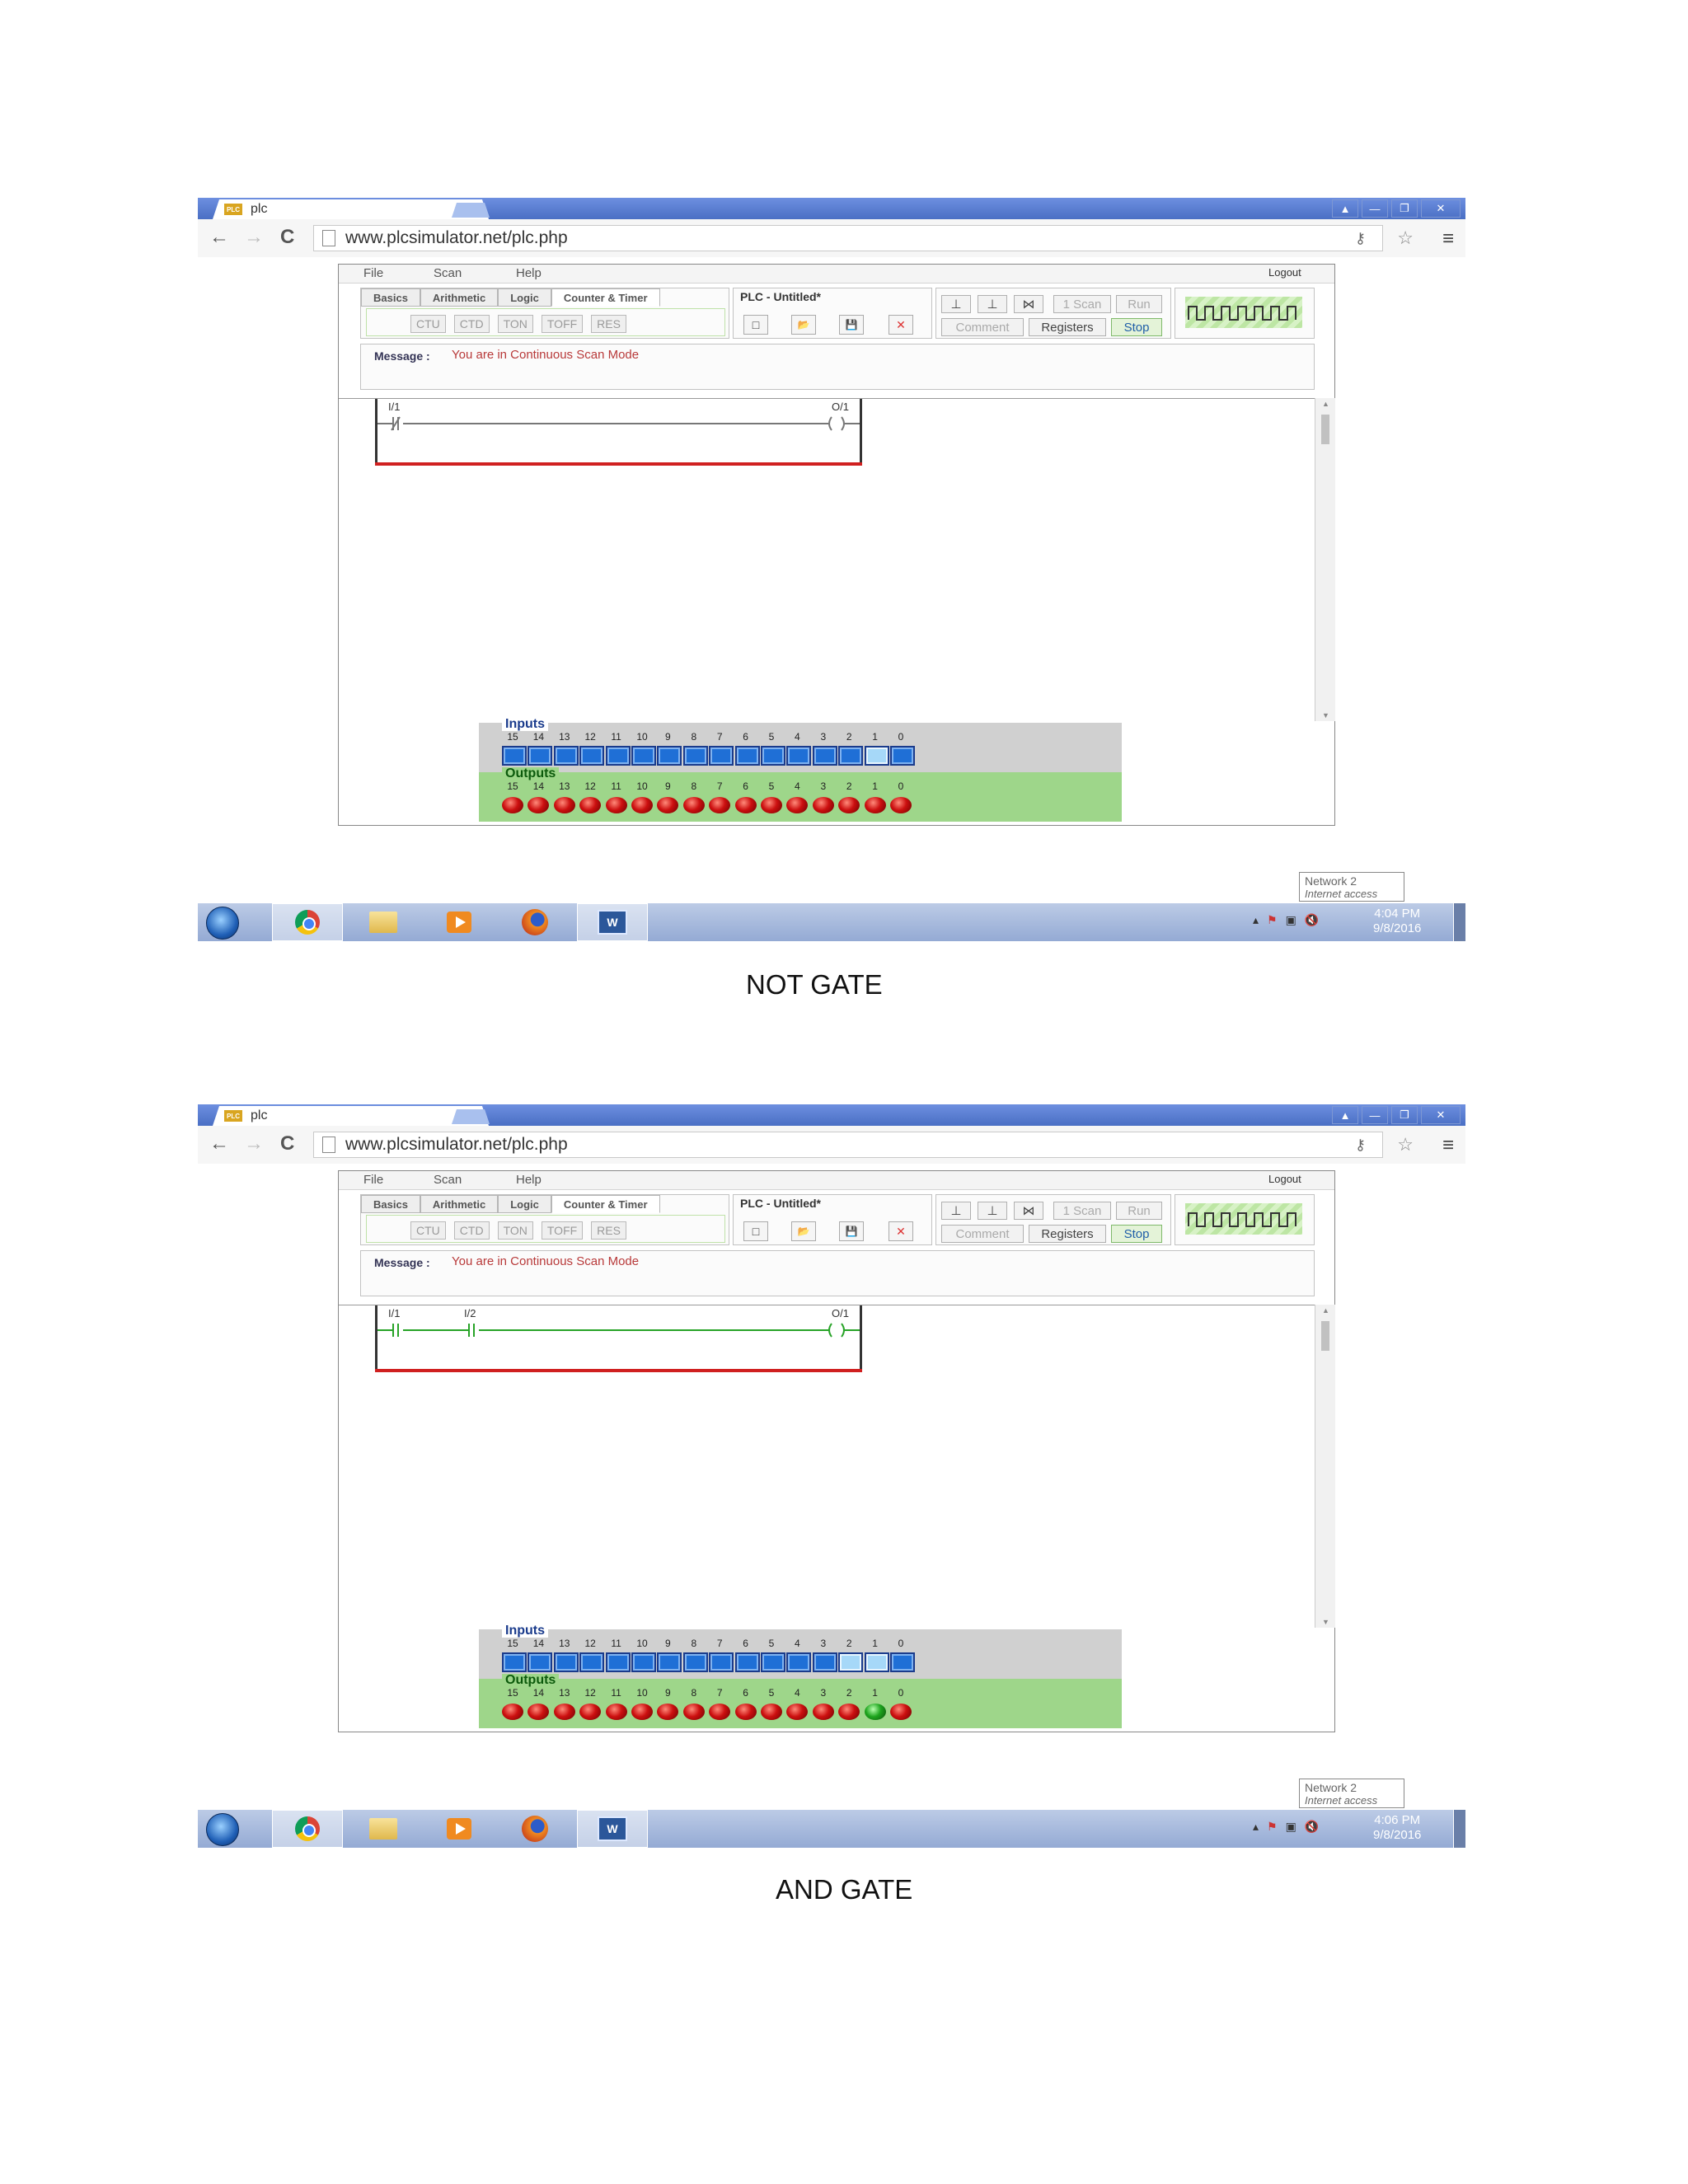 This screenshot has width=1688, height=2184. What do you see at coordinates (956, 304) in the screenshot?
I see `insert-rung-above-icon: ⊥` at bounding box center [956, 304].